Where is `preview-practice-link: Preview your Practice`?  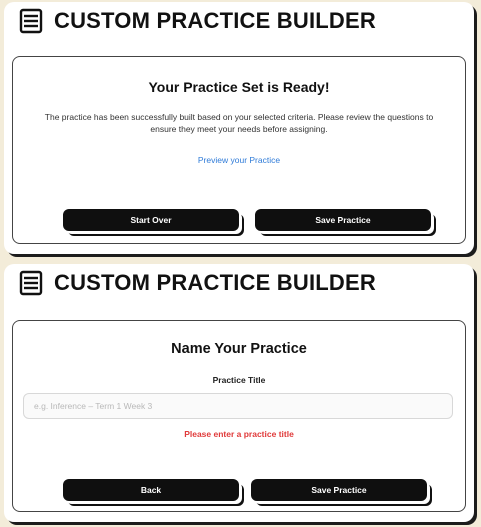
preview-practice-link: Preview your Practice is located at coordinates (239, 160).